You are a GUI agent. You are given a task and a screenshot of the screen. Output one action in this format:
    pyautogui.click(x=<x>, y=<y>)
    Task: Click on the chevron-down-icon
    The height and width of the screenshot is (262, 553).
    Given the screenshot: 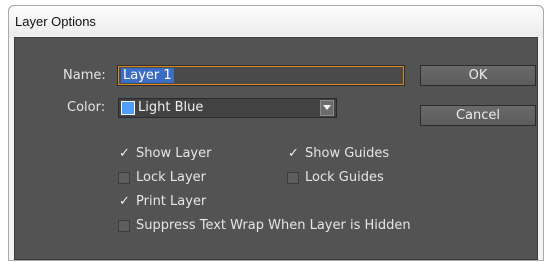 What is the action you would take?
    pyautogui.click(x=327, y=108)
    